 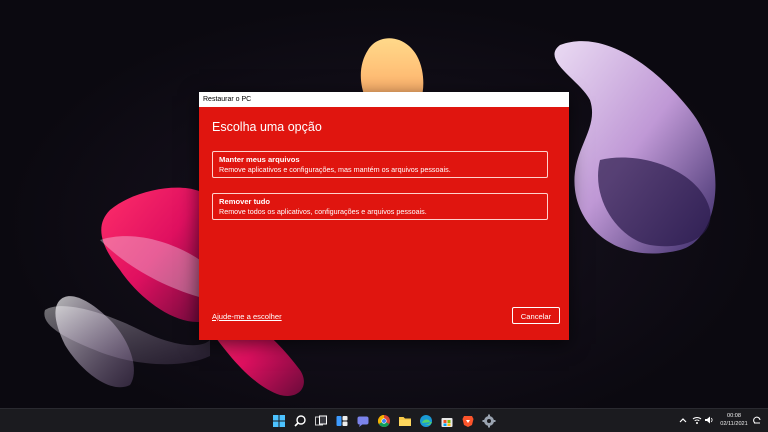 I want to click on chrome-icon, so click(x=384, y=421).